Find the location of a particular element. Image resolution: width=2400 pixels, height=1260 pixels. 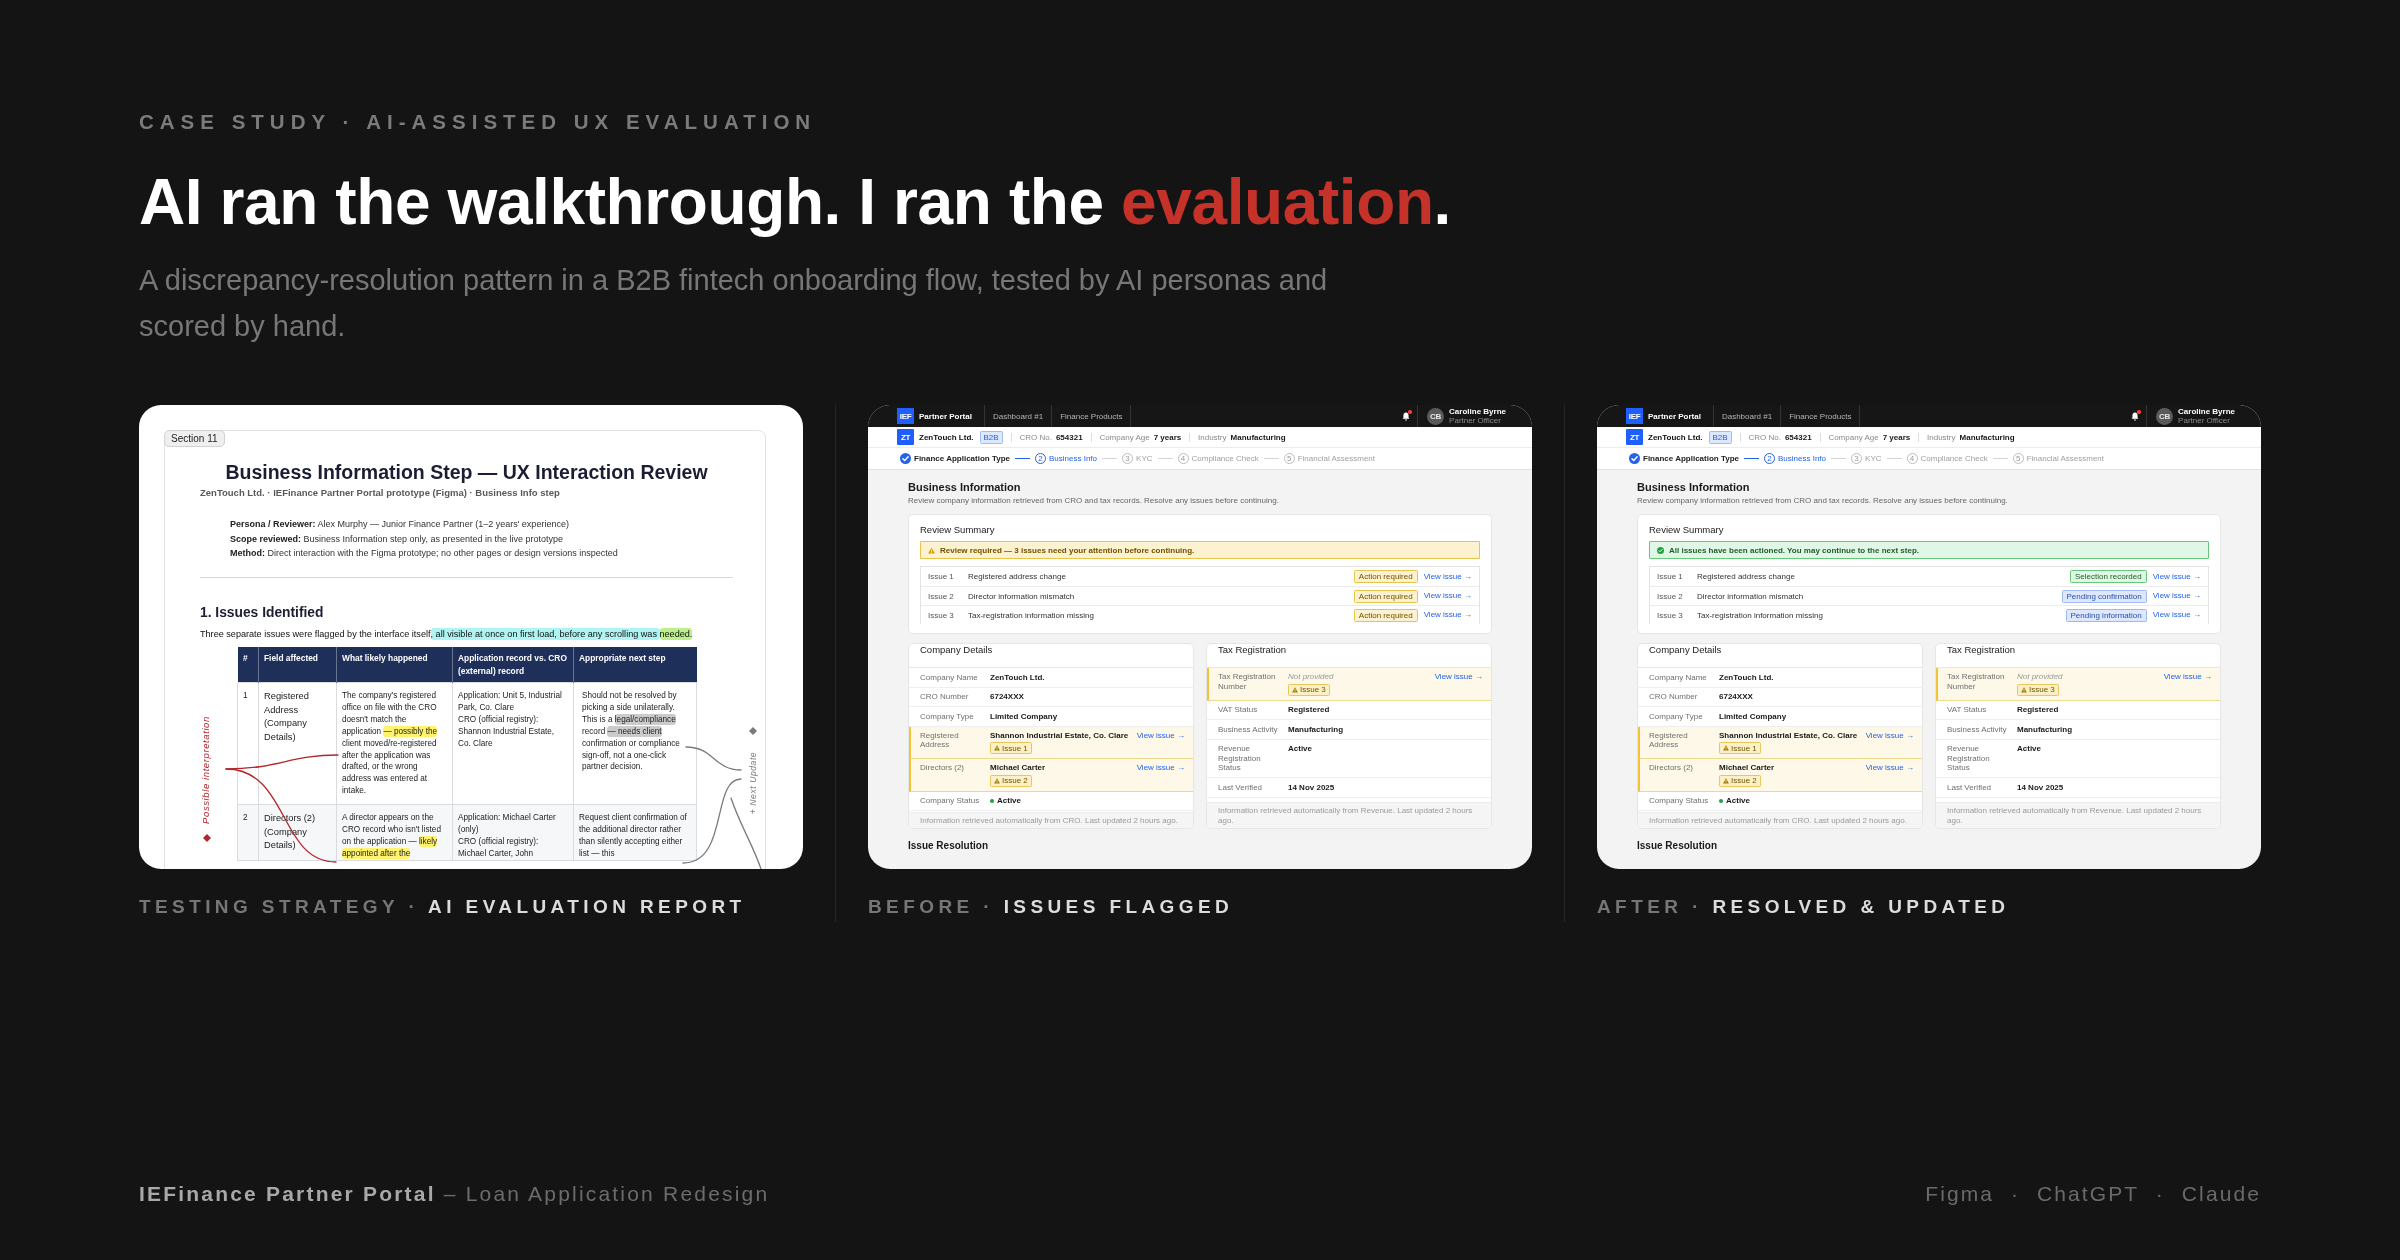

table-cell: A director appears on the CRO record who isn't listed on the application — likely appointed after the is located at coordinates (394, 832).